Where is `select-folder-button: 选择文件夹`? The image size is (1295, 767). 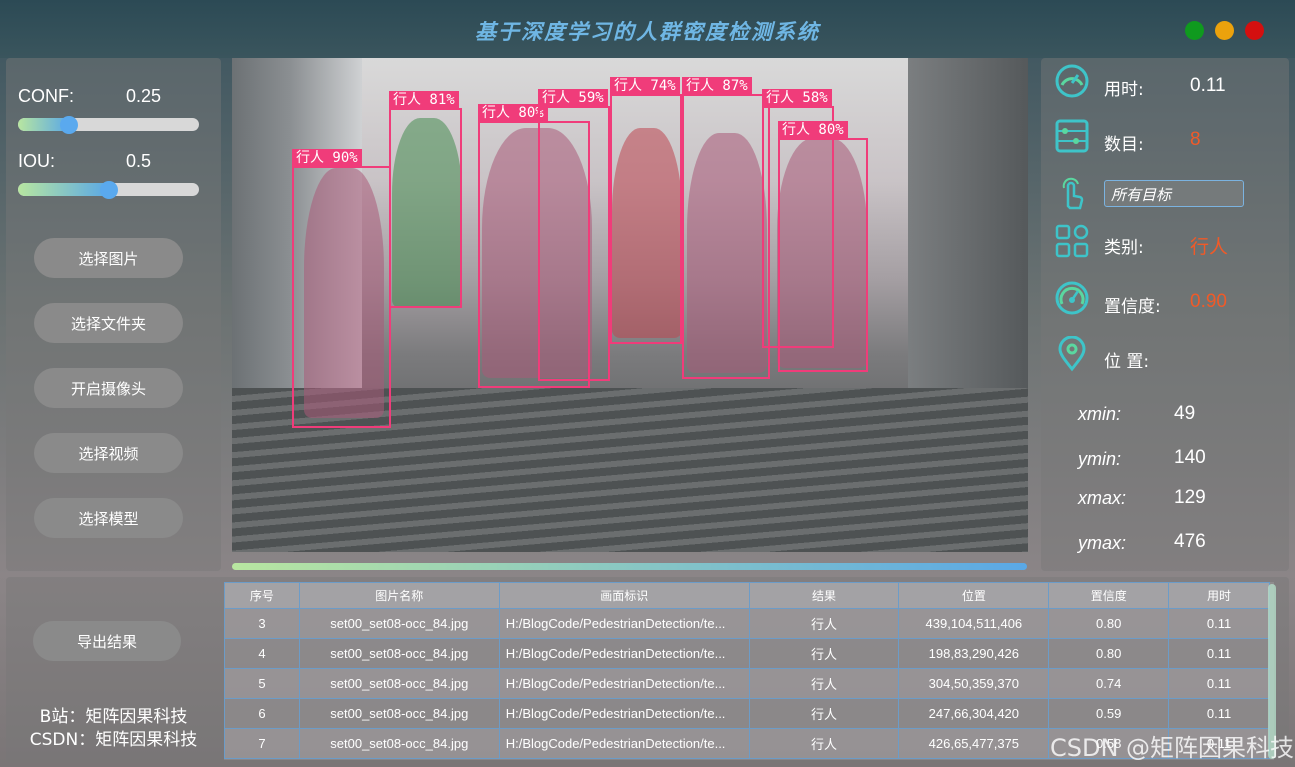
select-folder-button: 选择文件夹 is located at coordinates (108, 323).